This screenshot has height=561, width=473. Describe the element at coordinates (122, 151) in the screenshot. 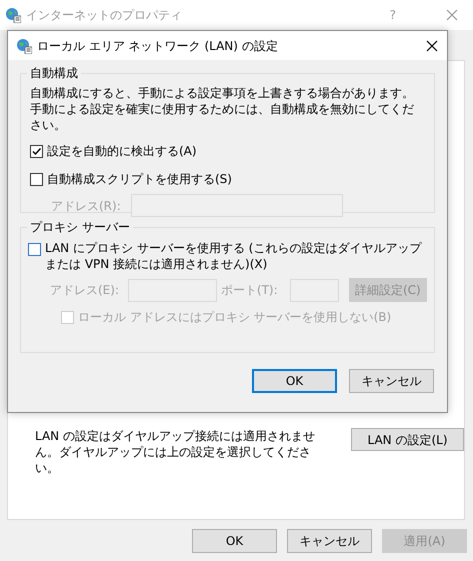

I see `checkbox-label: 設定を自動的に検出する(A)` at that location.